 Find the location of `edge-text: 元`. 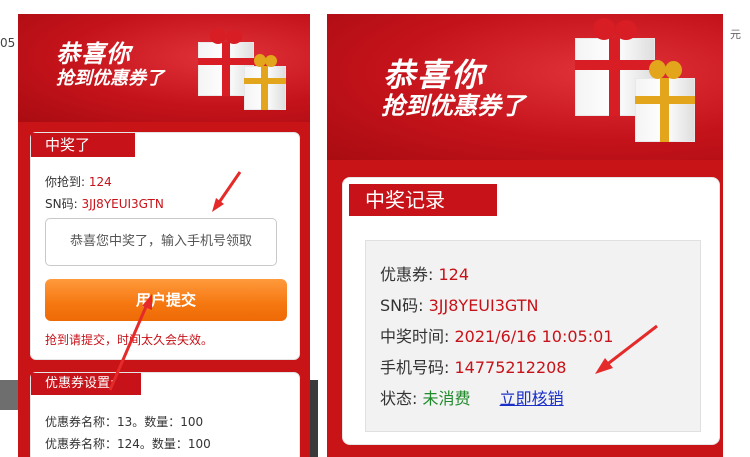

edge-text: 元 is located at coordinates (735, 34).